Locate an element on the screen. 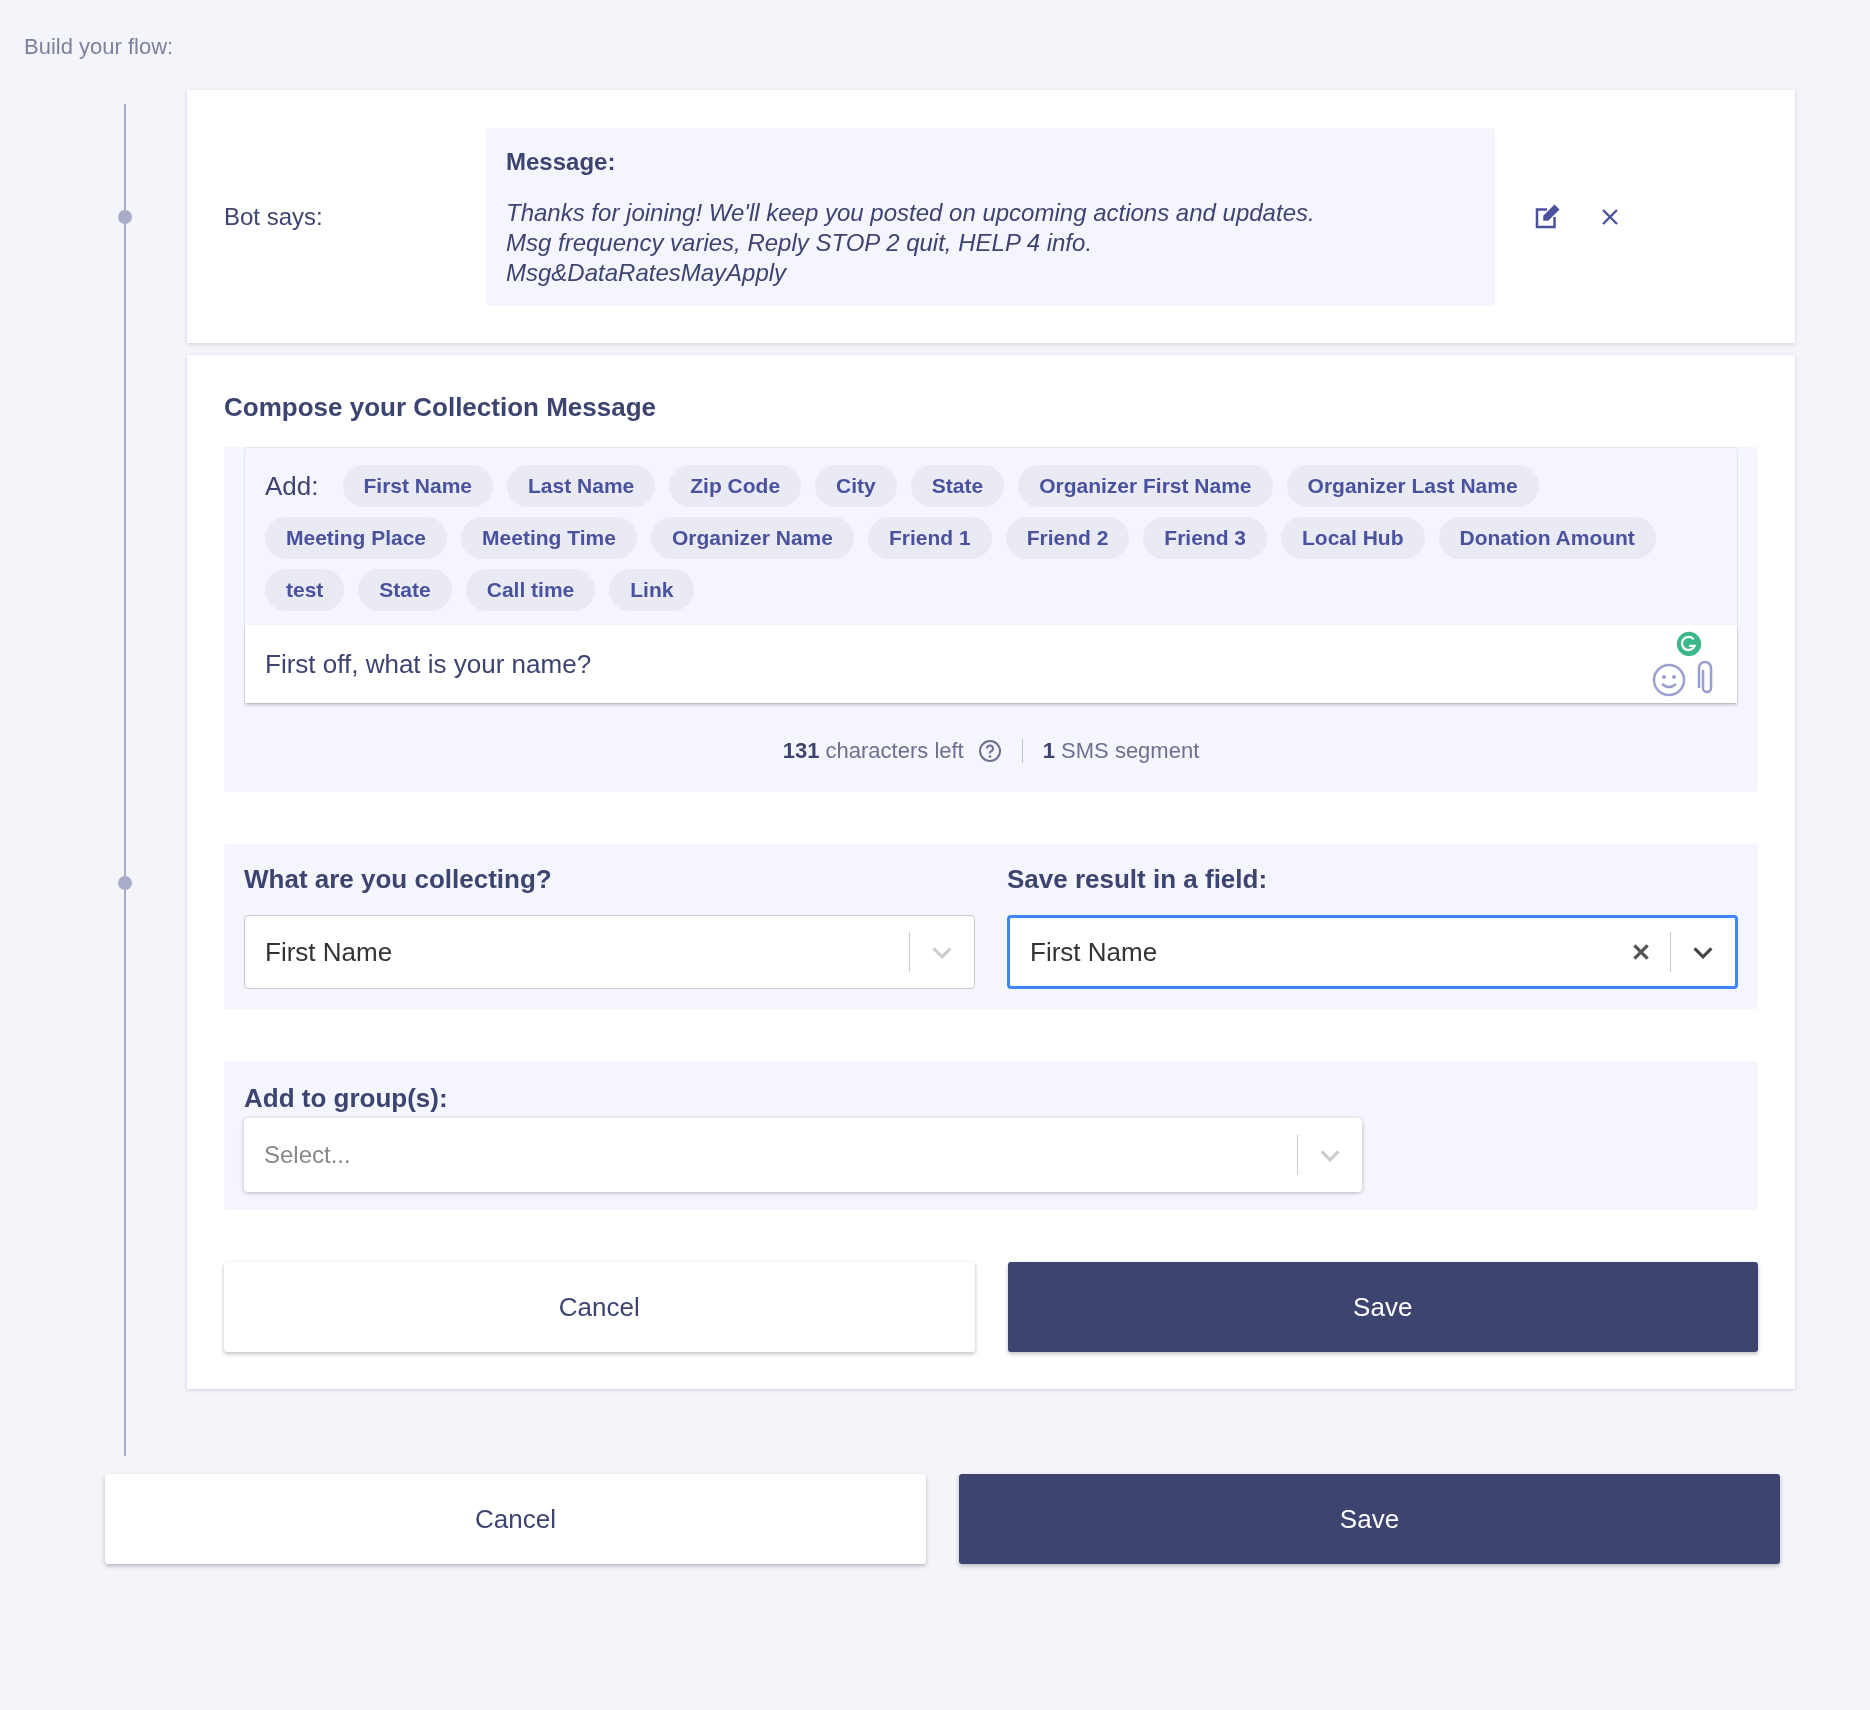  merge-tag: Call time is located at coordinates (530, 590).